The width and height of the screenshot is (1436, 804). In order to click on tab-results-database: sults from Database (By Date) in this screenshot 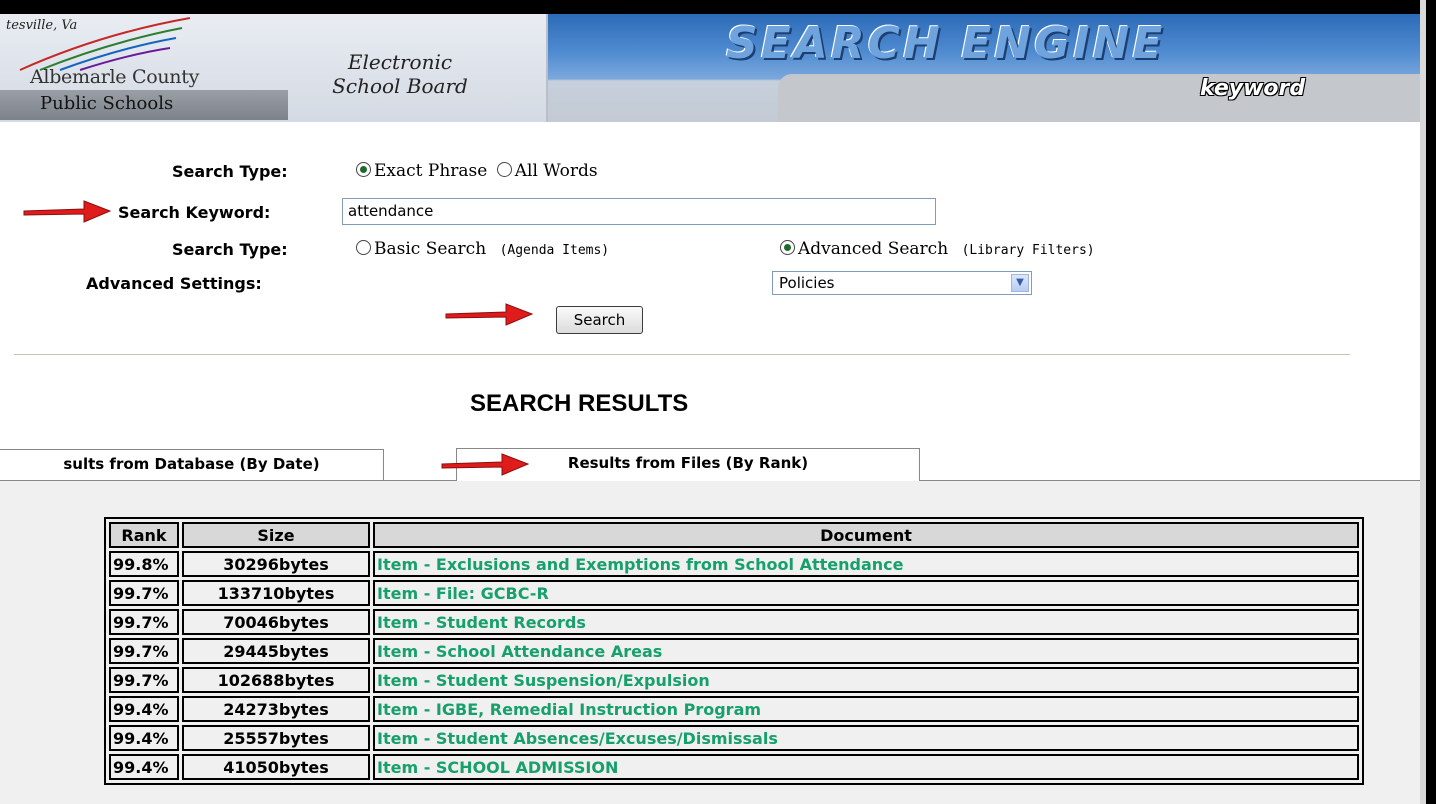, I will do `click(192, 465)`.